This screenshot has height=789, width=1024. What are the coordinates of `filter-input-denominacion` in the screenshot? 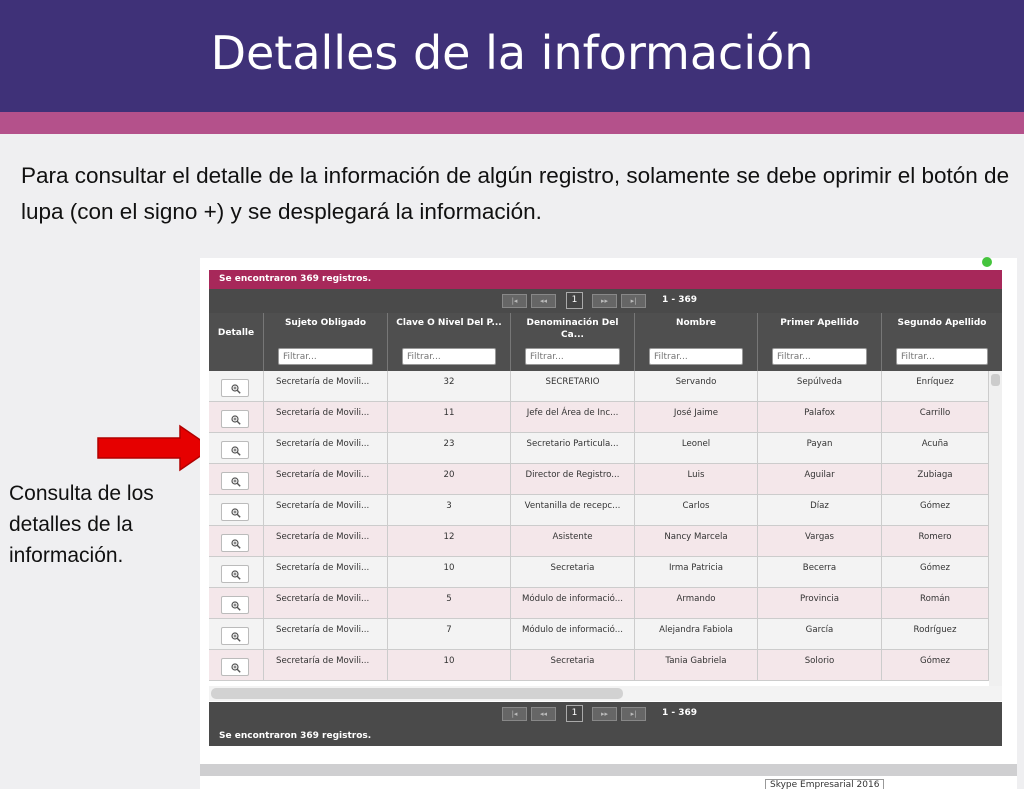 It's located at (572, 356).